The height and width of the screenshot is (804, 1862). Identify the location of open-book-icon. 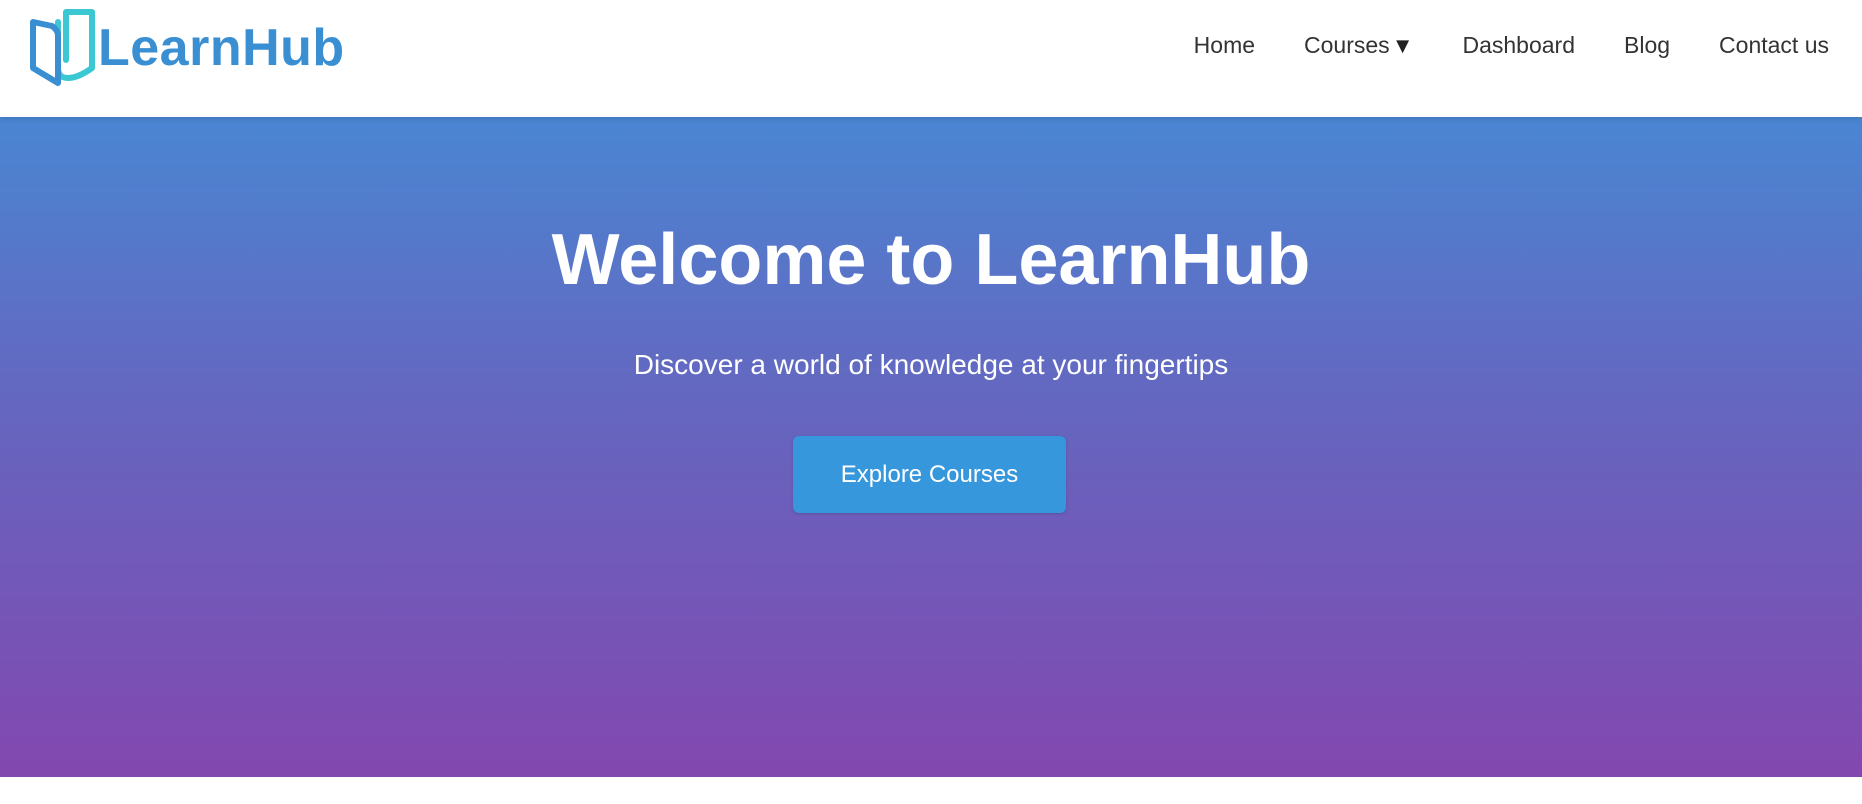
(62, 47).